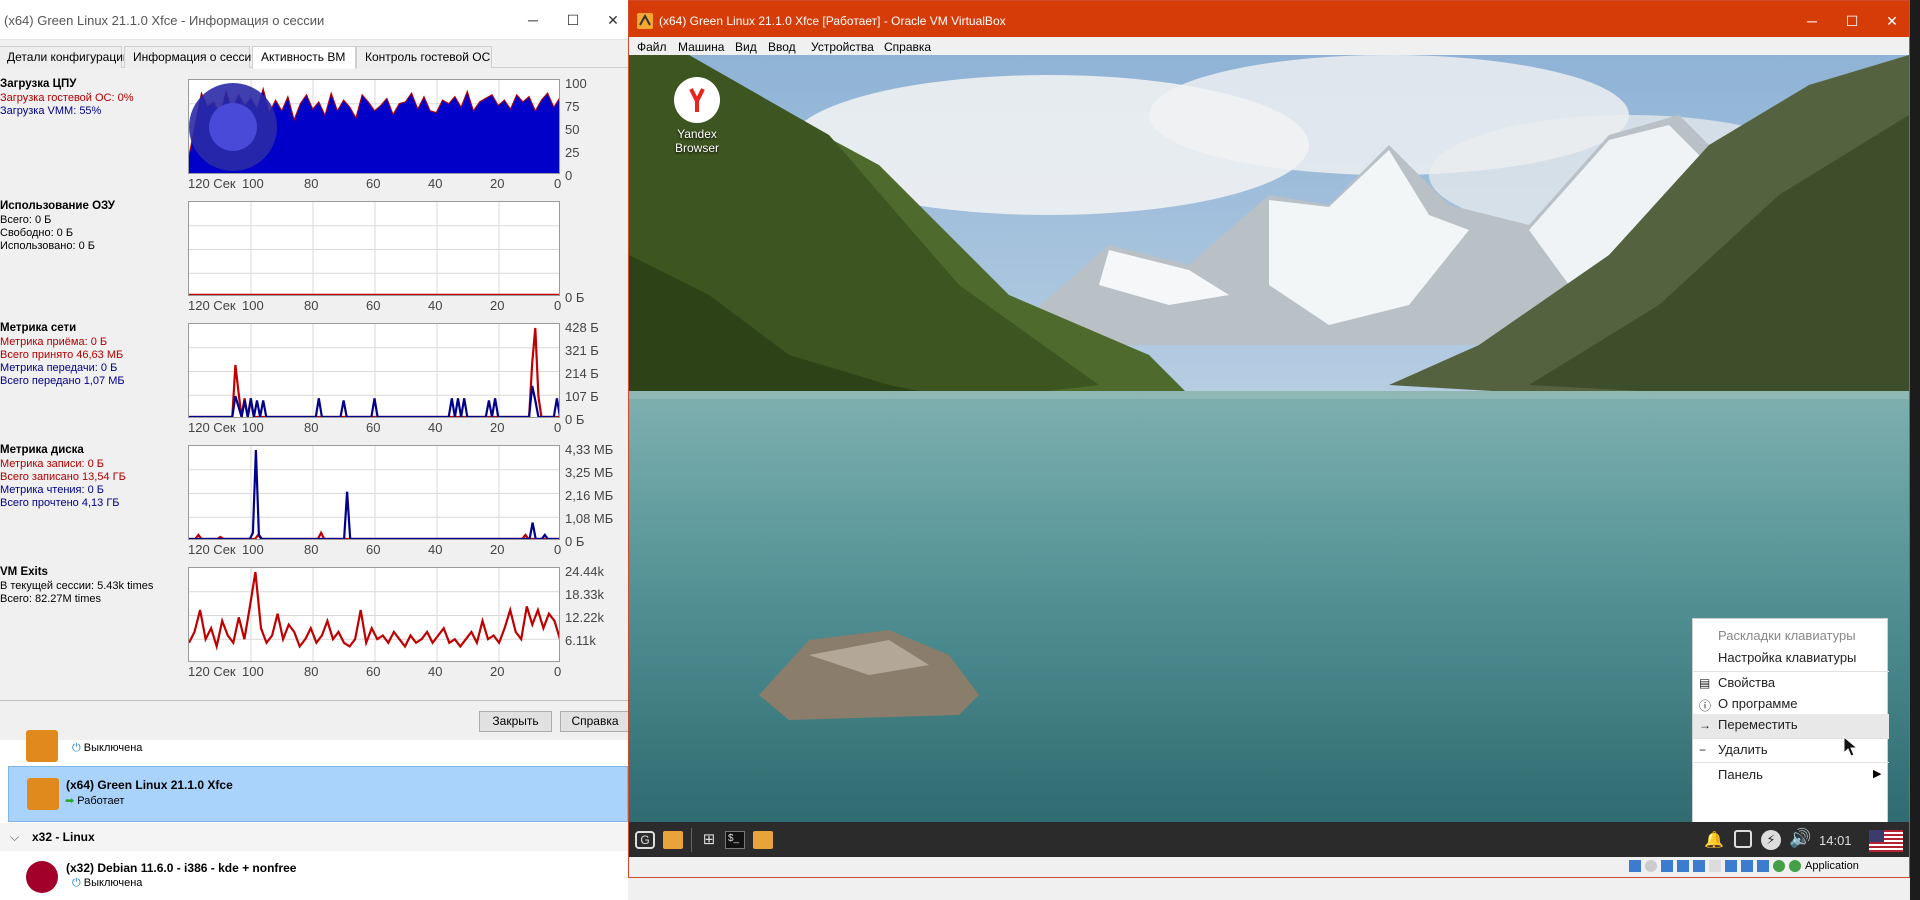 This screenshot has height=900, width=1920. Describe the element at coordinates (1715, 866) in the screenshot. I see `shared-folders-icon` at that location.